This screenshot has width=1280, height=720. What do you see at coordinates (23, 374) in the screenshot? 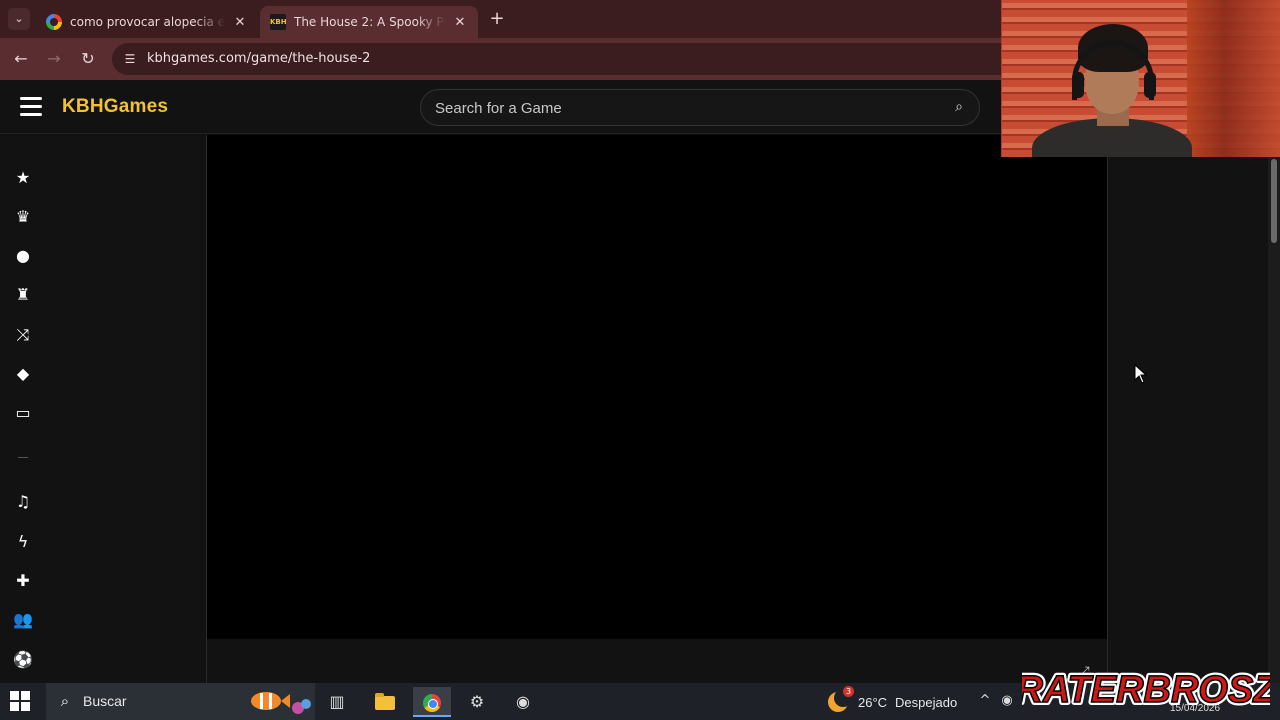
I see `tags-icon: ◆` at bounding box center [23, 374].